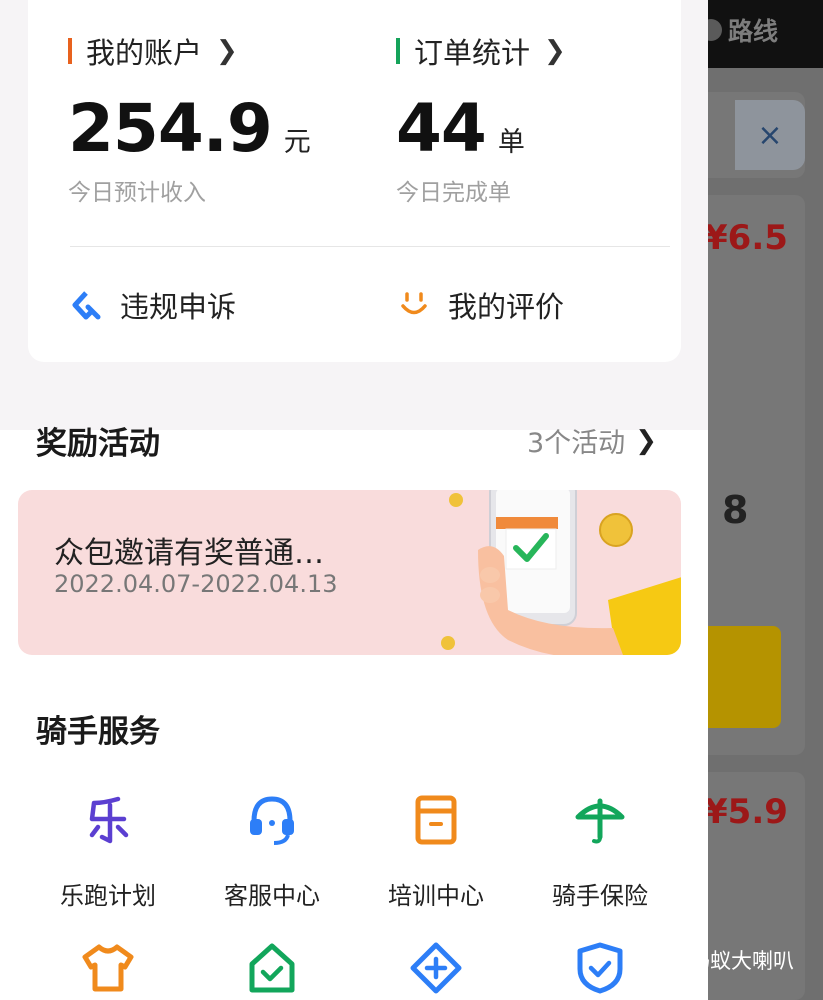 Image resolution: width=823 pixels, height=1000 pixels. Describe the element at coordinates (137, 193) in the screenshot. I see `income-caption: 今日预计收入` at that location.